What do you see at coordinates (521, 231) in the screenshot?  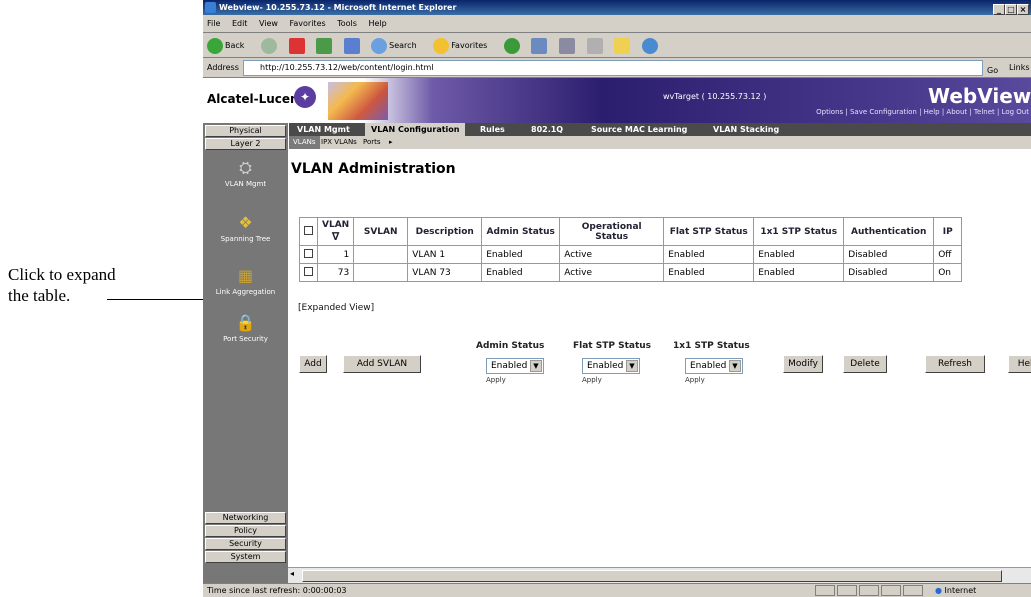 I see `column-header-admin-status: Admin Status` at bounding box center [521, 231].